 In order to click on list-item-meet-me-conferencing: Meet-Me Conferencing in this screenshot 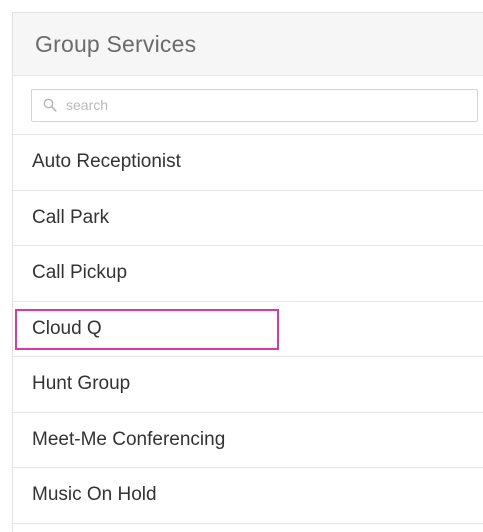, I will do `click(248, 440)`.